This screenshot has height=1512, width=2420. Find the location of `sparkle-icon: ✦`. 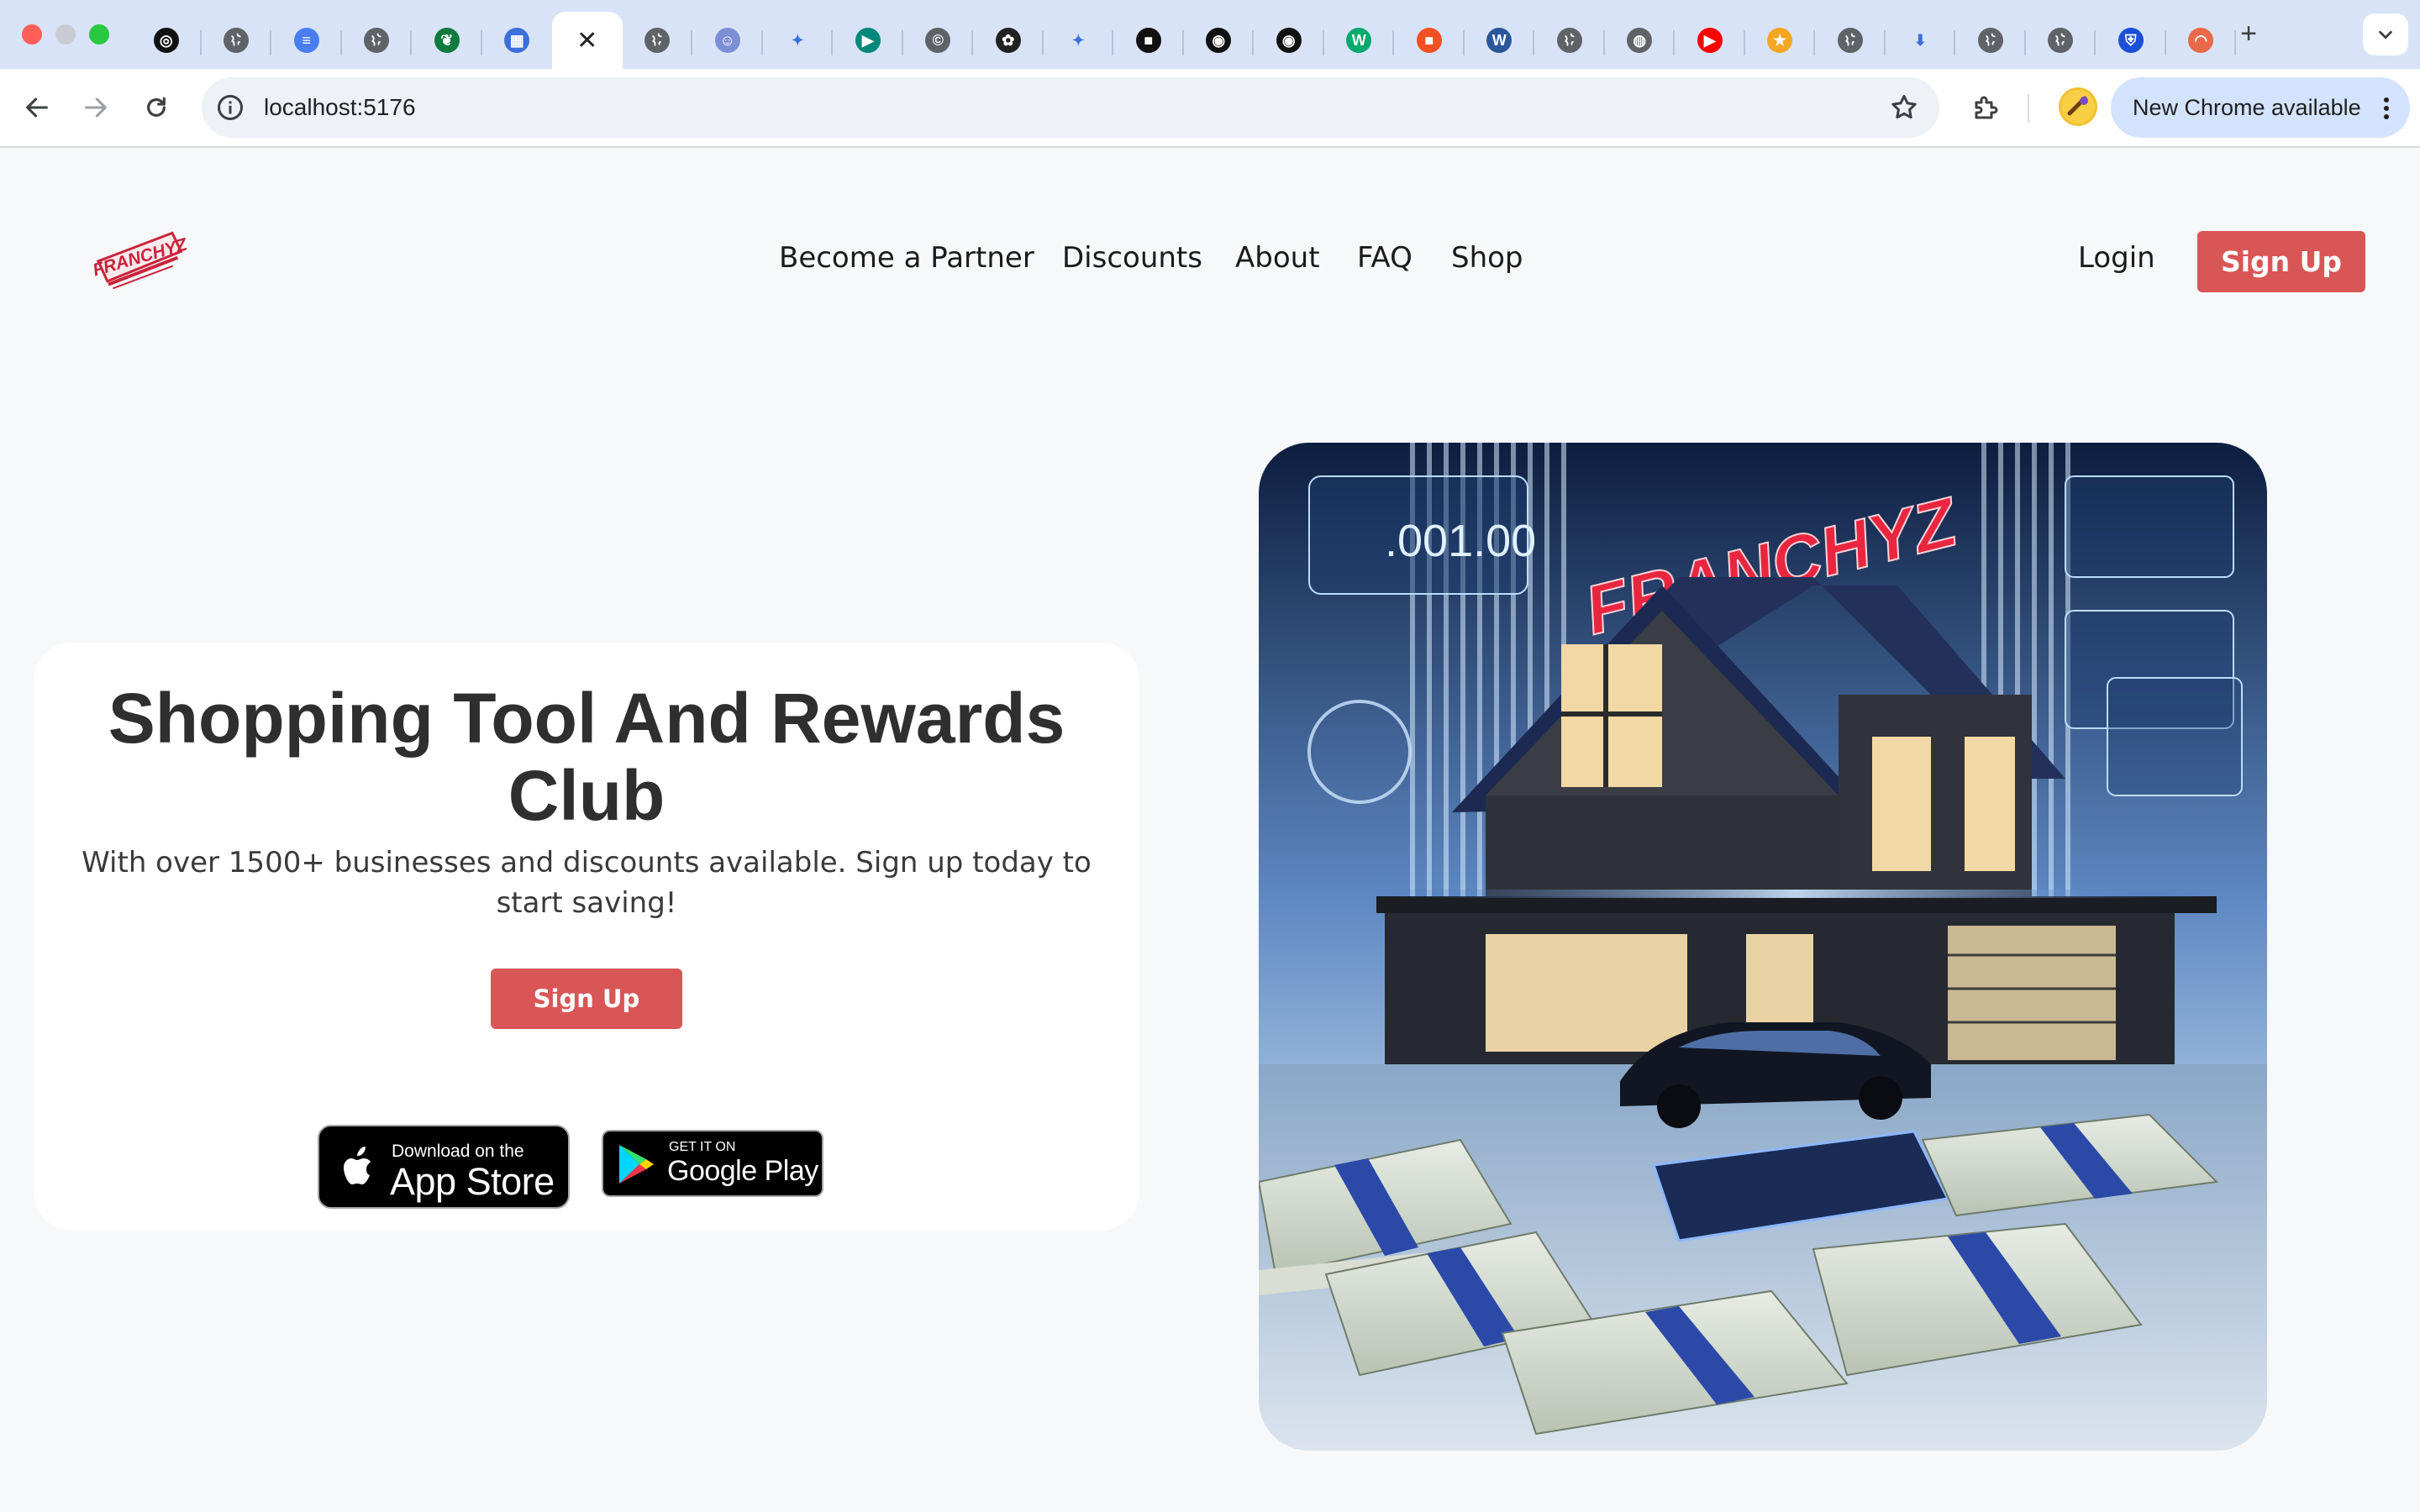

sparkle-icon: ✦ is located at coordinates (1078, 40).